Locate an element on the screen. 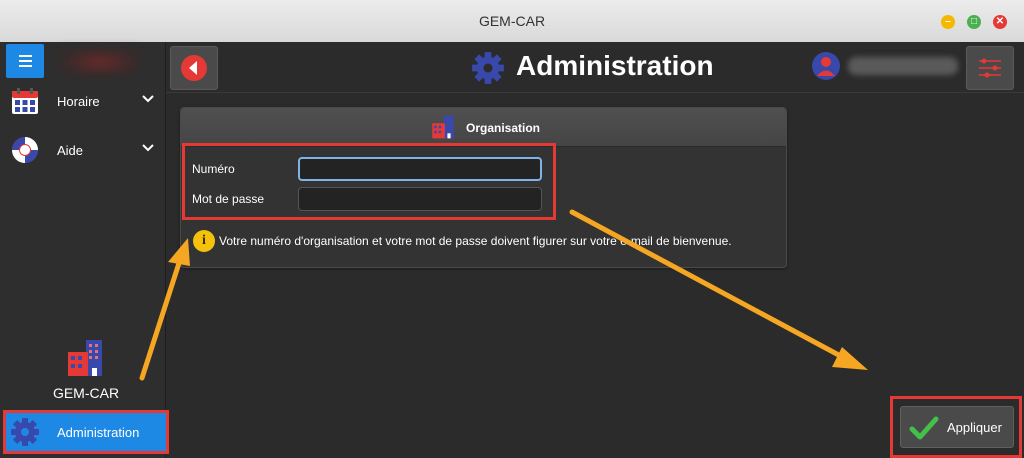 This screenshot has height=458, width=1024. calendar-icon is located at coordinates (25, 101).